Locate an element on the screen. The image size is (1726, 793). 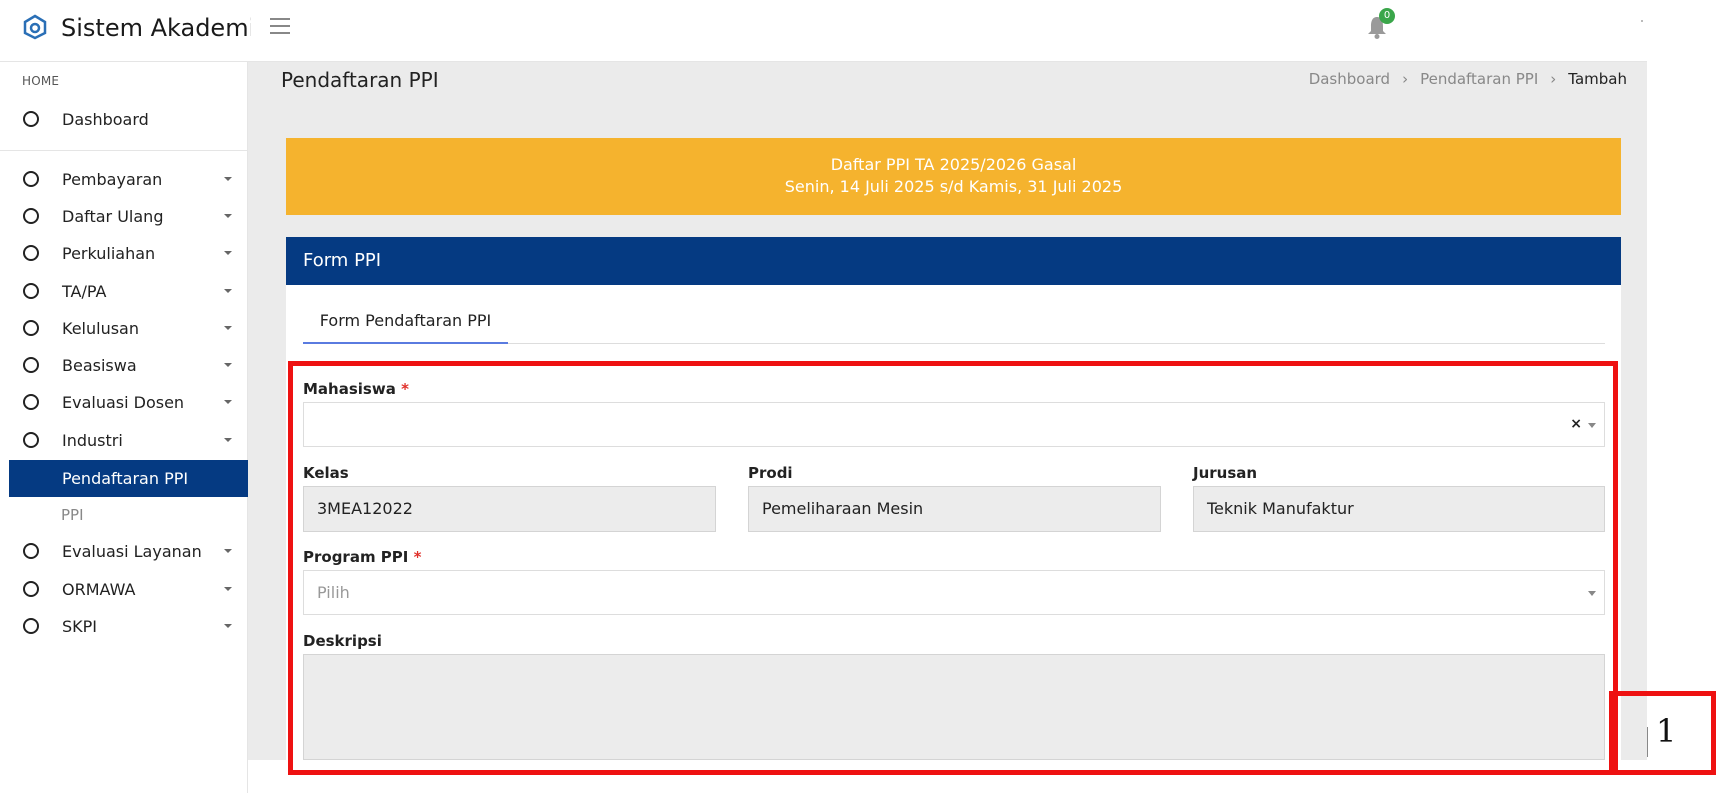
top-navbar: Sistem Akademik 0 is located at coordinates (823, 31).